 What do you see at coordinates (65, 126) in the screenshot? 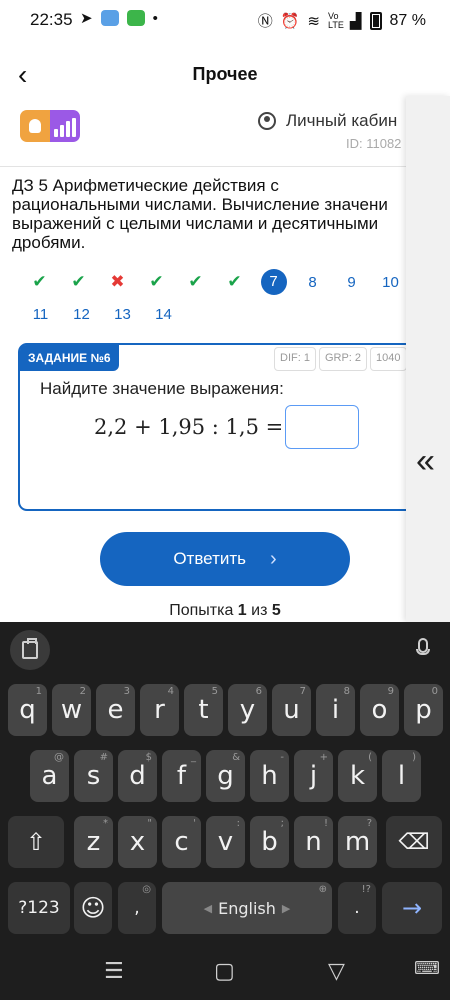
I see `bar-chart-logo-icon` at bounding box center [65, 126].